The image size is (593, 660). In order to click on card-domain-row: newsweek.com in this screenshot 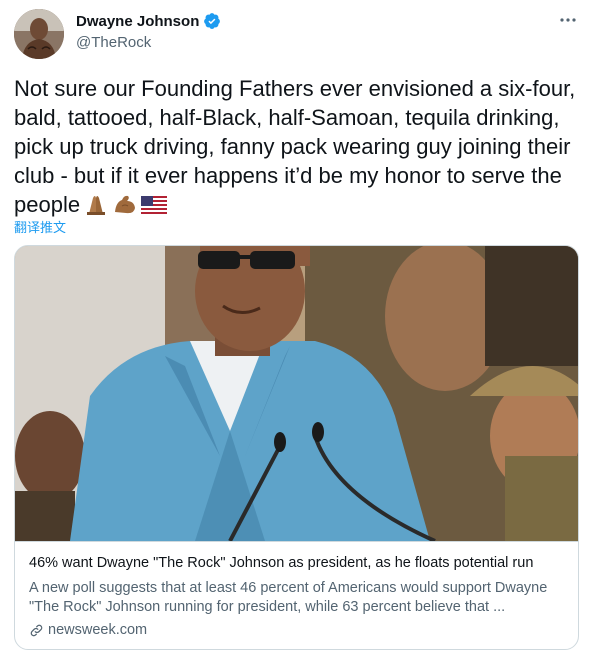, I will do `click(88, 630)`.